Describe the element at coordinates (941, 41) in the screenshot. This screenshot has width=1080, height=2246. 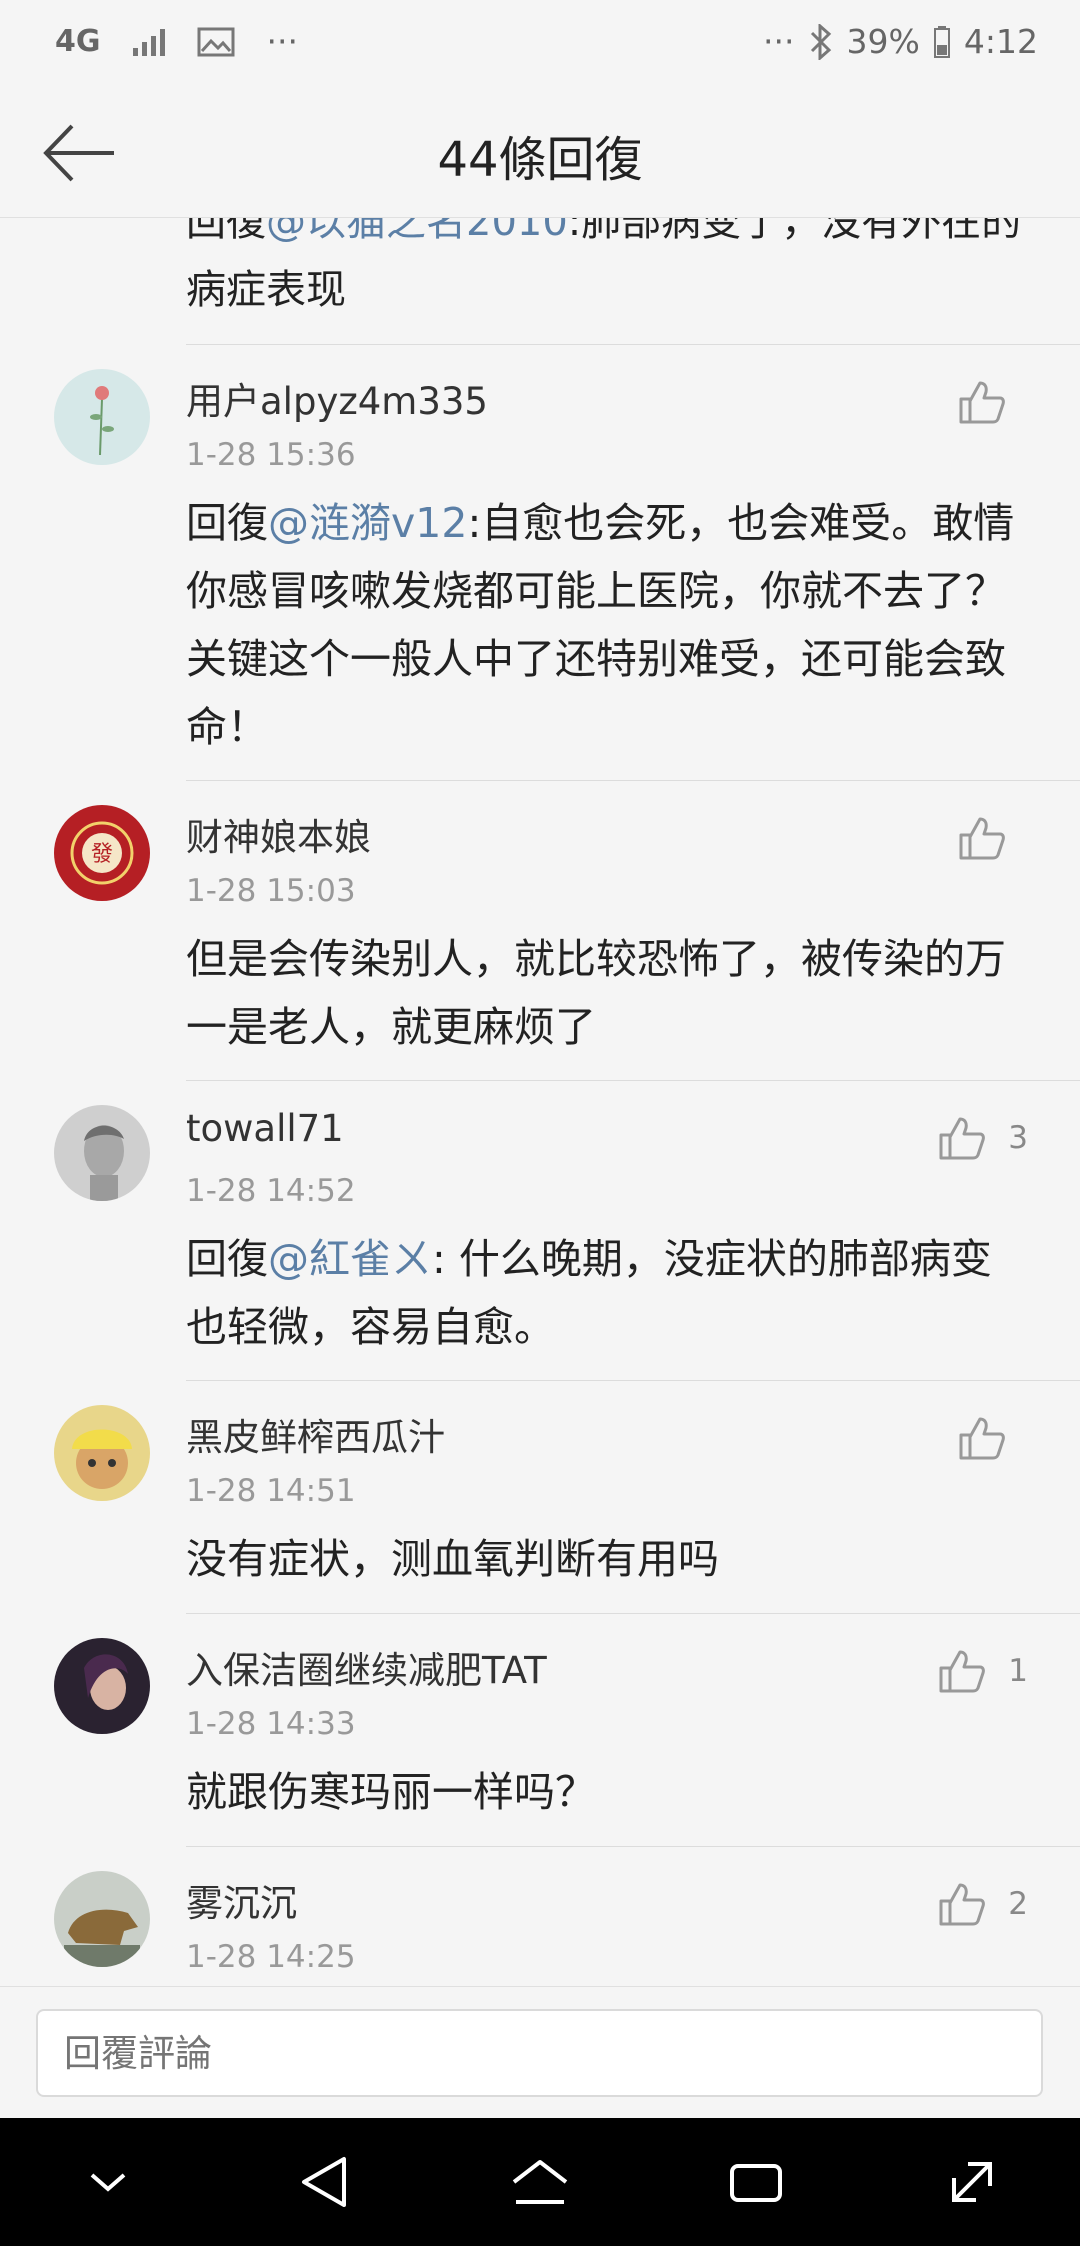
I see `battery-icon` at that location.